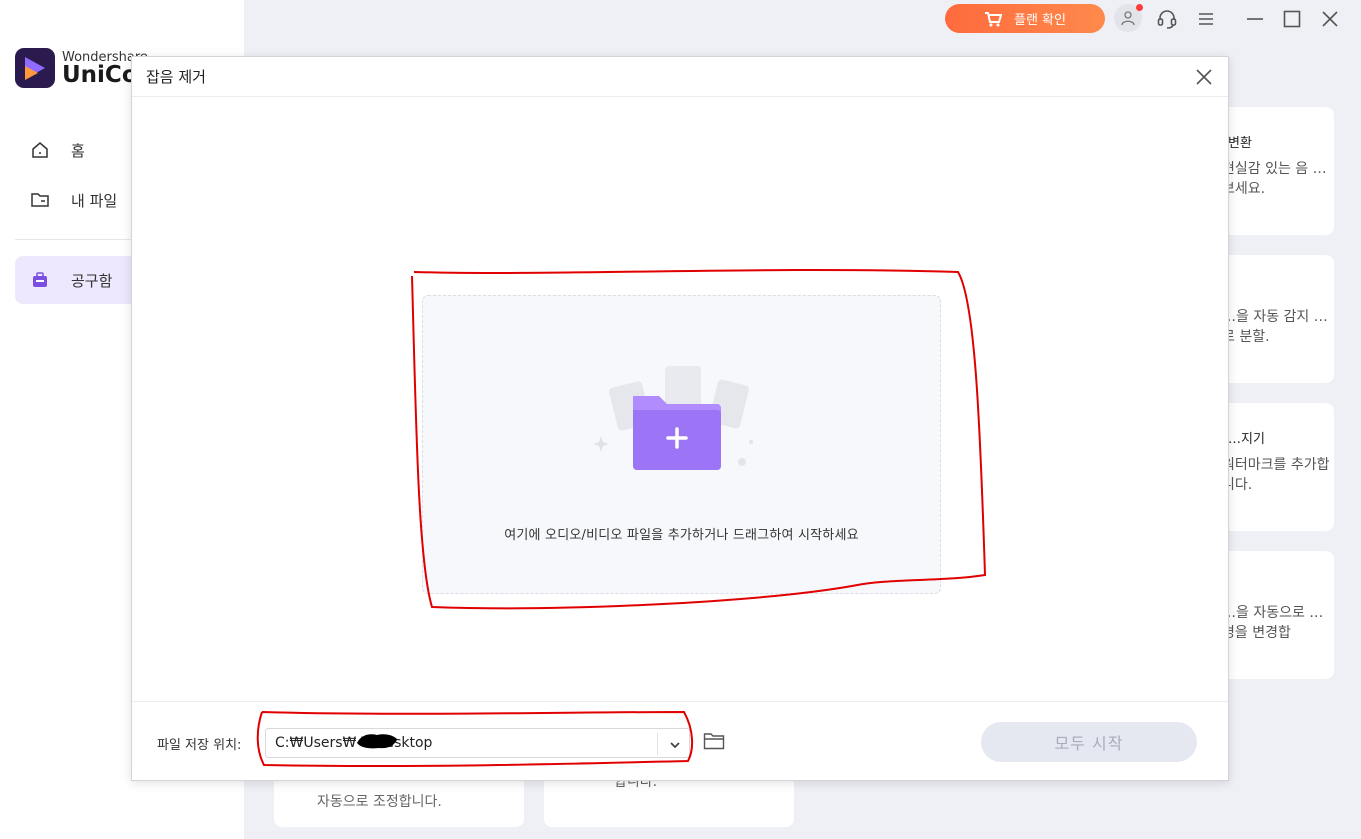 This screenshot has height=839, width=1361. Describe the element at coordinates (1206, 19) in the screenshot. I see `menu-icon` at that location.